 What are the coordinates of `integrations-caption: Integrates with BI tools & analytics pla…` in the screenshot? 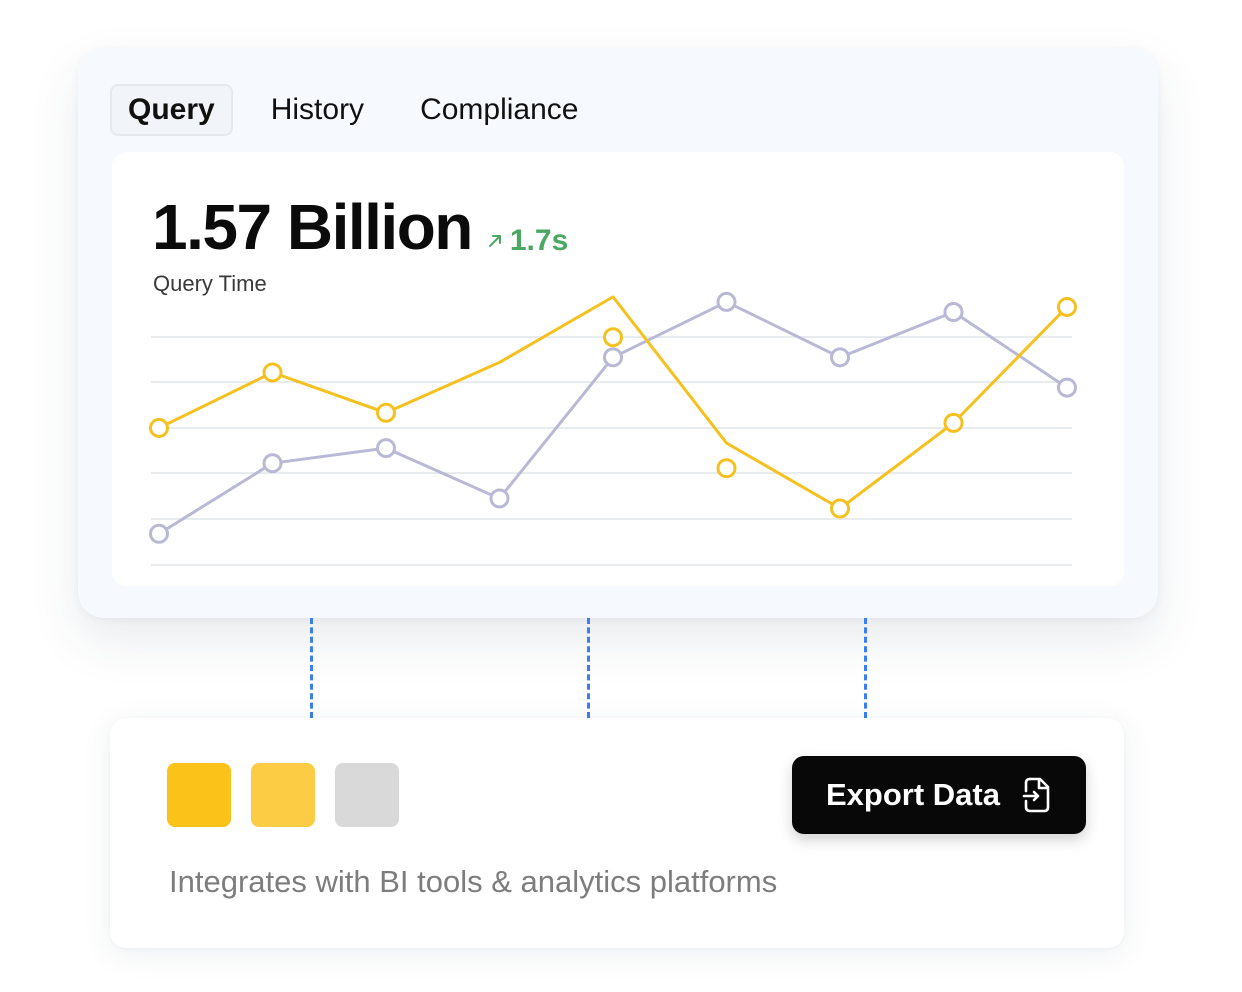 It's located at (473, 881).